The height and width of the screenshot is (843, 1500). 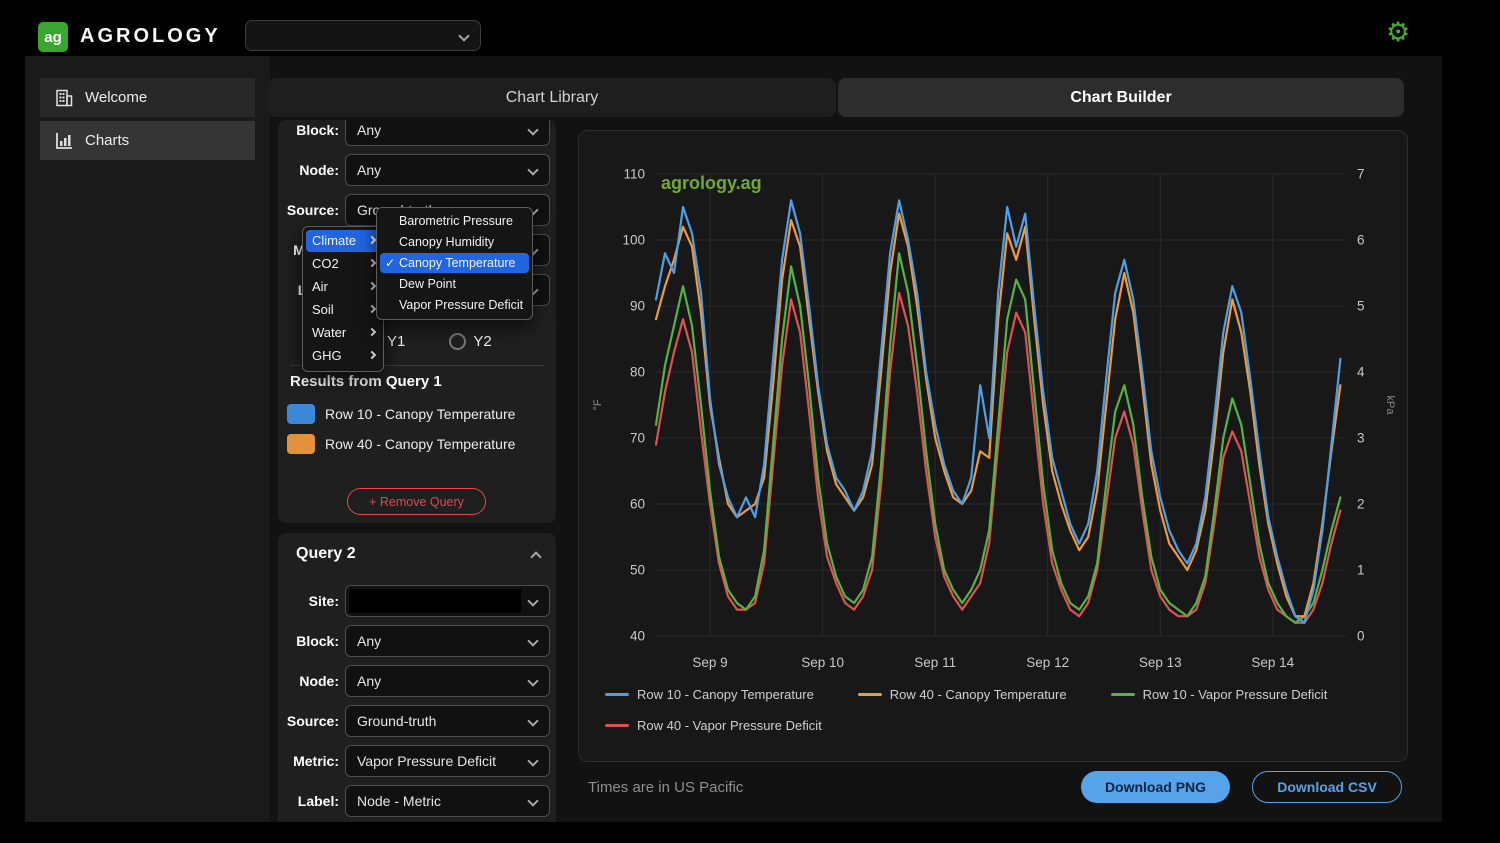 What do you see at coordinates (725, 694) in the screenshot?
I see `legend-label: Row 10 - Canopy Temperature` at bounding box center [725, 694].